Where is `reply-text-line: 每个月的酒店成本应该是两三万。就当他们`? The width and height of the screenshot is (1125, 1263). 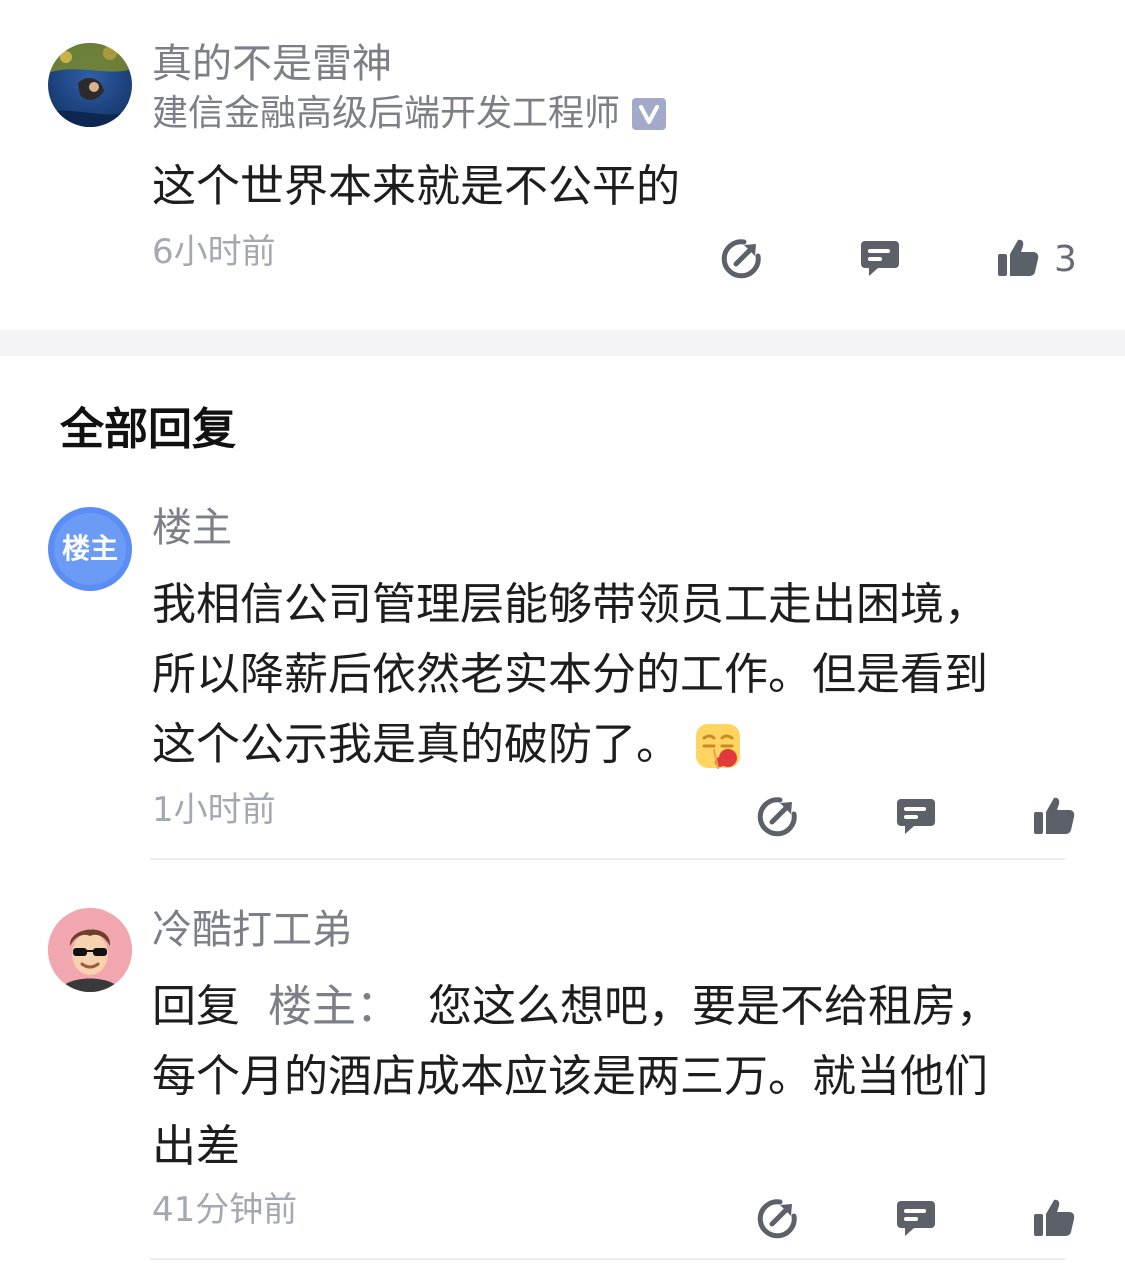 reply-text-line: 每个月的酒店成本应该是两三万。就当他们 is located at coordinates (570, 1076).